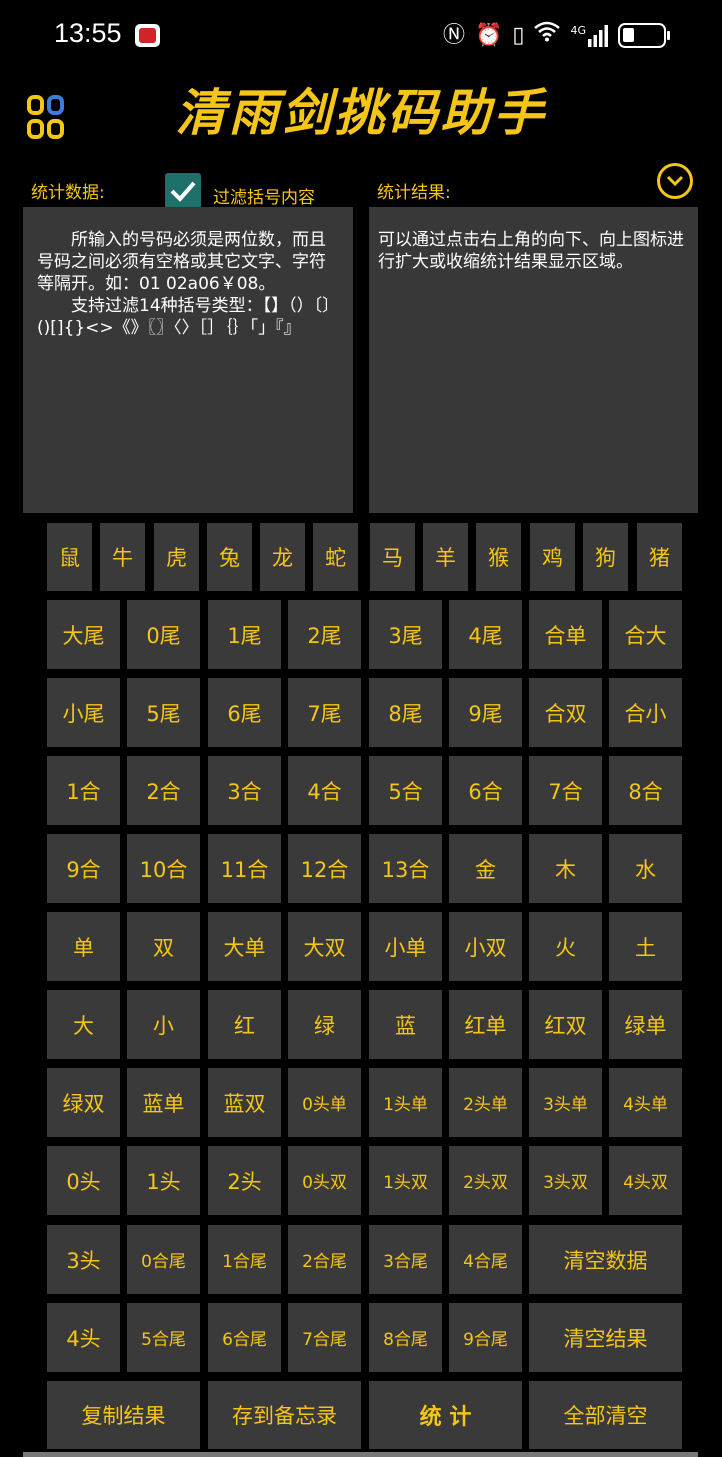  I want to click on filter-button: 1合, so click(83, 790).